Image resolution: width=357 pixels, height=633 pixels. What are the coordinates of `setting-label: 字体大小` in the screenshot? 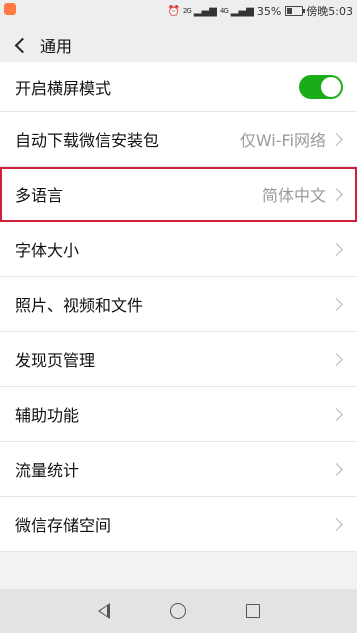 It's located at (47, 250).